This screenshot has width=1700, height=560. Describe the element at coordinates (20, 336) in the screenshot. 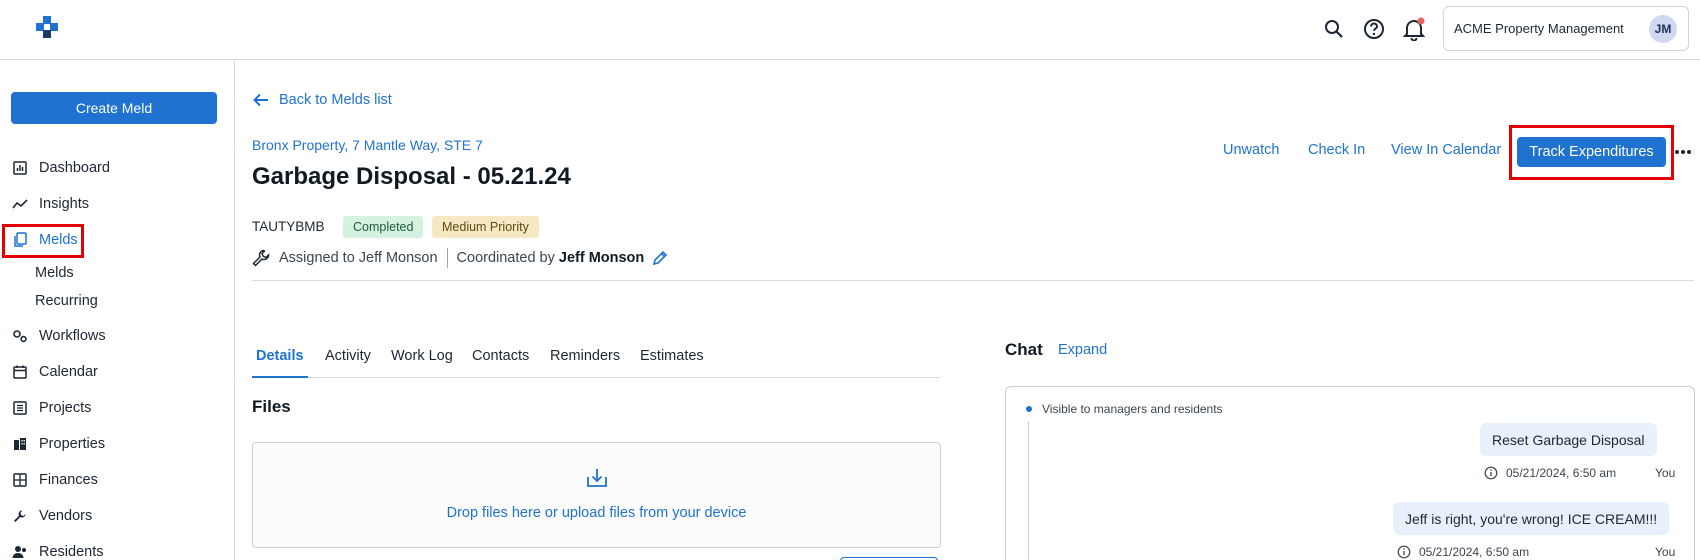

I see `workflows-icon` at that location.